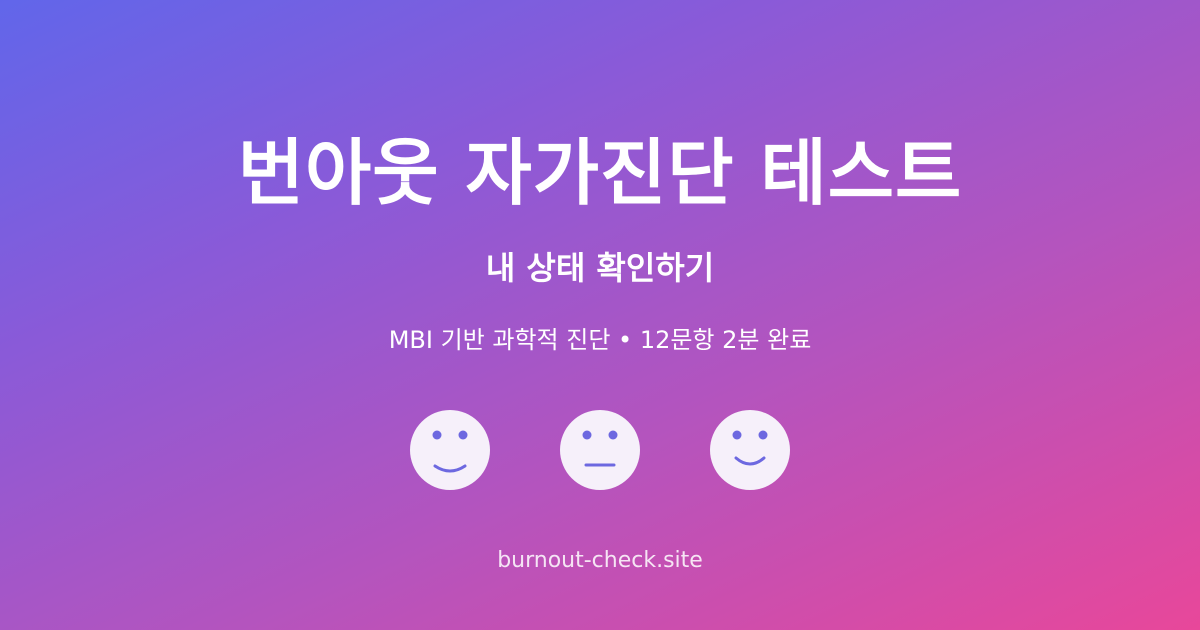 Image resolution: width=1200 pixels, height=630 pixels. I want to click on page-subtitle: 내 상태 확인하기, so click(600, 268).